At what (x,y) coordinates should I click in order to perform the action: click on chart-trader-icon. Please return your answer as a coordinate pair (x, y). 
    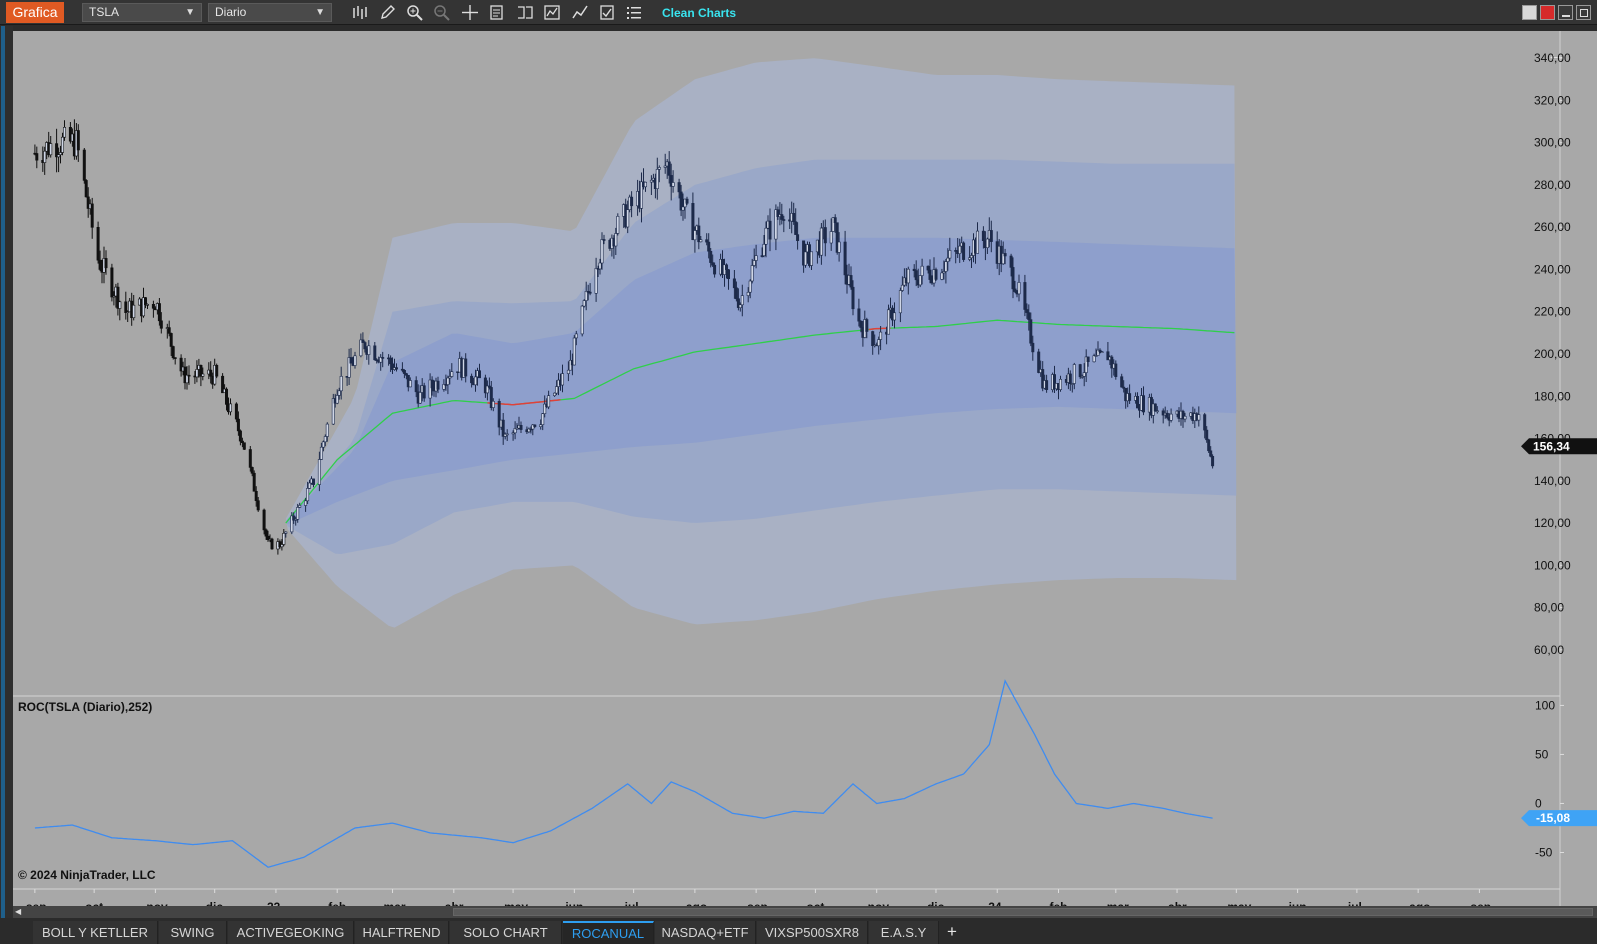
    Looking at the image, I should click on (580, 12).